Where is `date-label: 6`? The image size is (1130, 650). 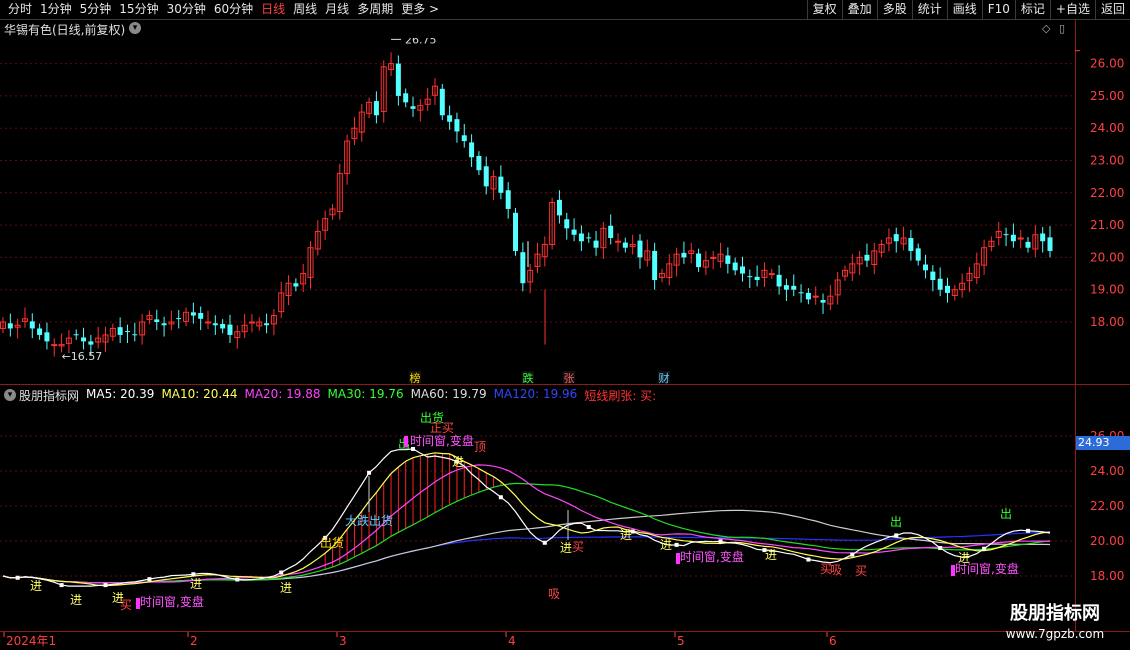 date-label: 6 is located at coordinates (833, 641).